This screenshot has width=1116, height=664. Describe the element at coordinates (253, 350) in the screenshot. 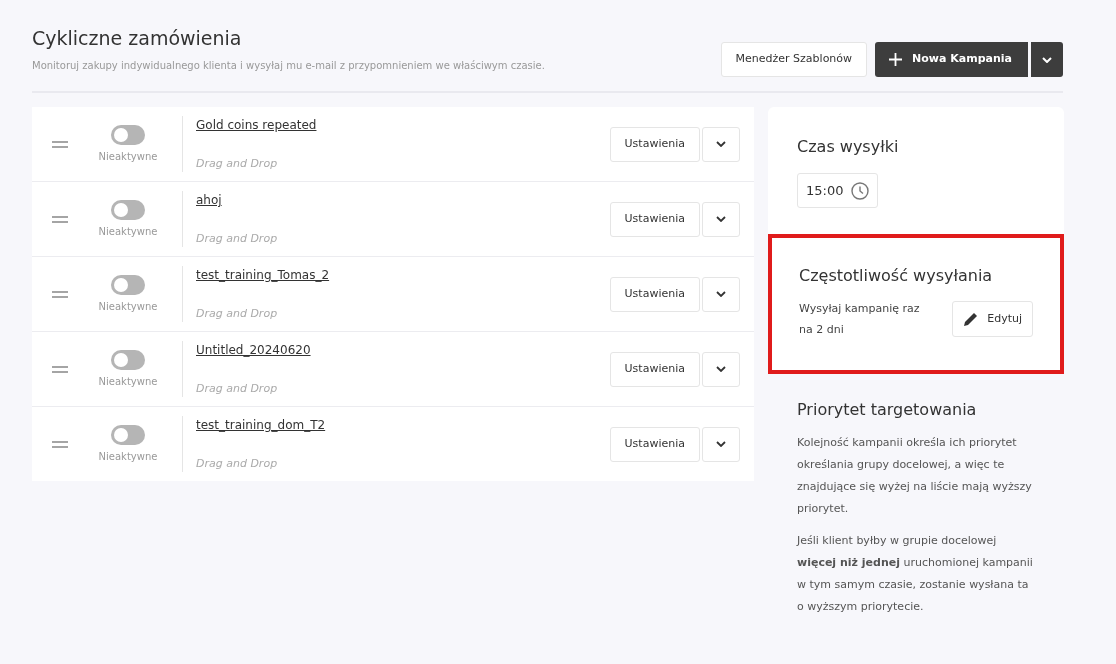

I see `campaign-link: Untitled_20240620` at that location.